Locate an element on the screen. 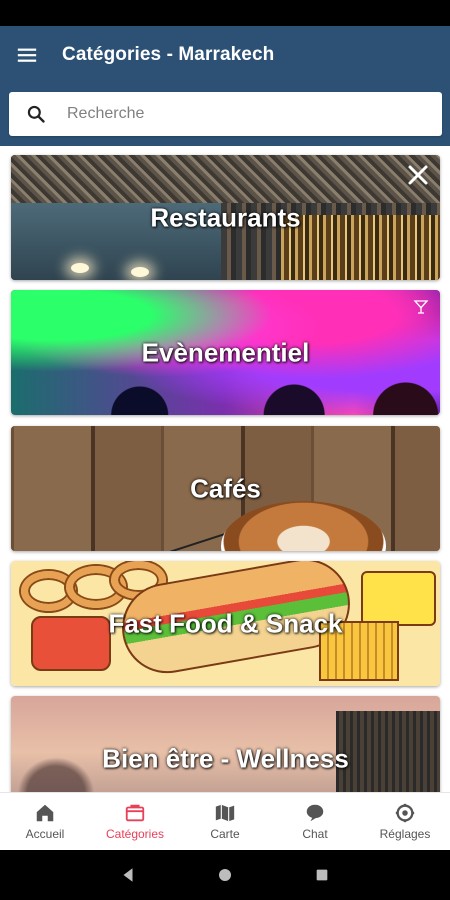  search-box is located at coordinates (225, 114).